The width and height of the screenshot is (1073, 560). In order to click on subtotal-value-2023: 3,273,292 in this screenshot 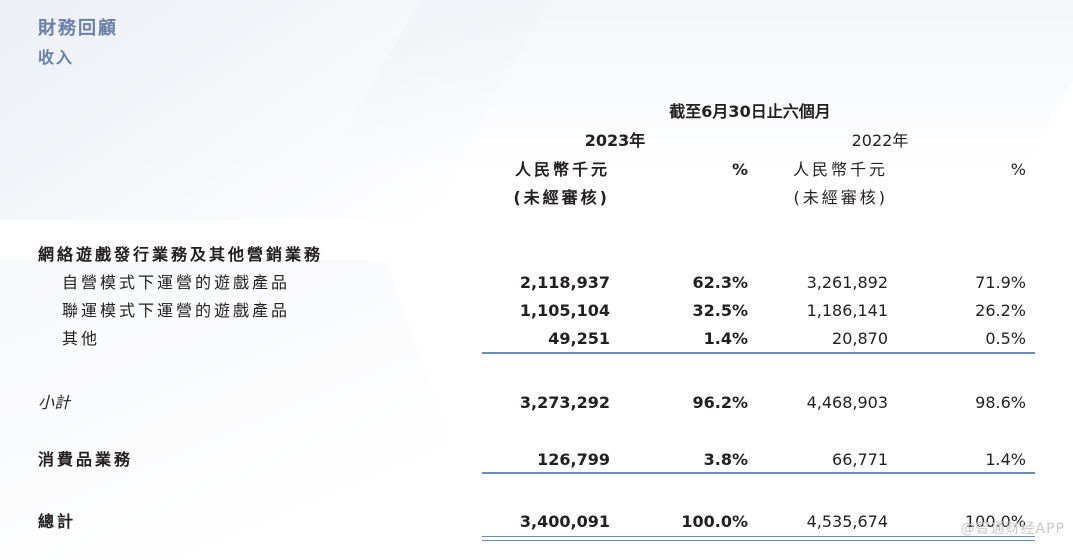, I will do `click(564, 402)`.